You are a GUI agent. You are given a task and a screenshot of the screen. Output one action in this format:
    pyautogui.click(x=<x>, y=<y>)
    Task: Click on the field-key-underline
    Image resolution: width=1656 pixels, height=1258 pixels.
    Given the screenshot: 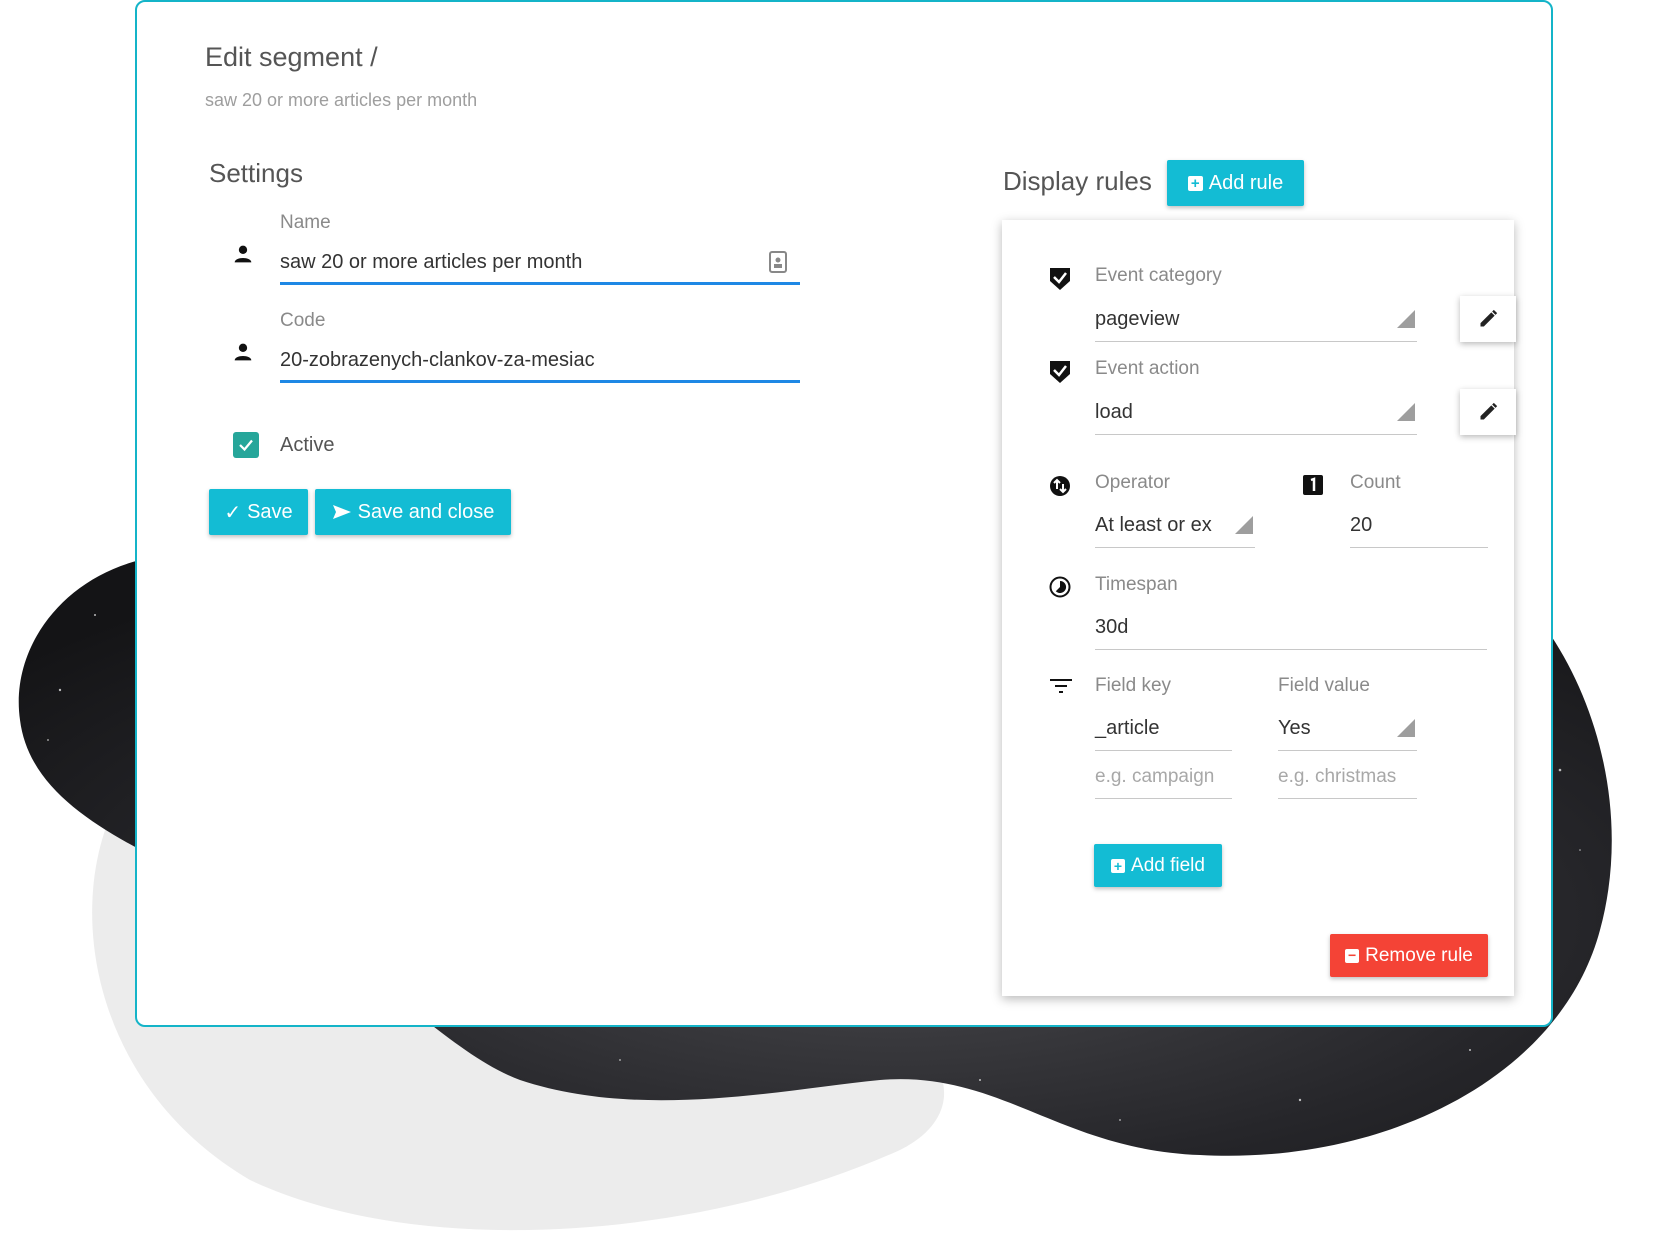 What is the action you would take?
    pyautogui.click(x=1163, y=750)
    